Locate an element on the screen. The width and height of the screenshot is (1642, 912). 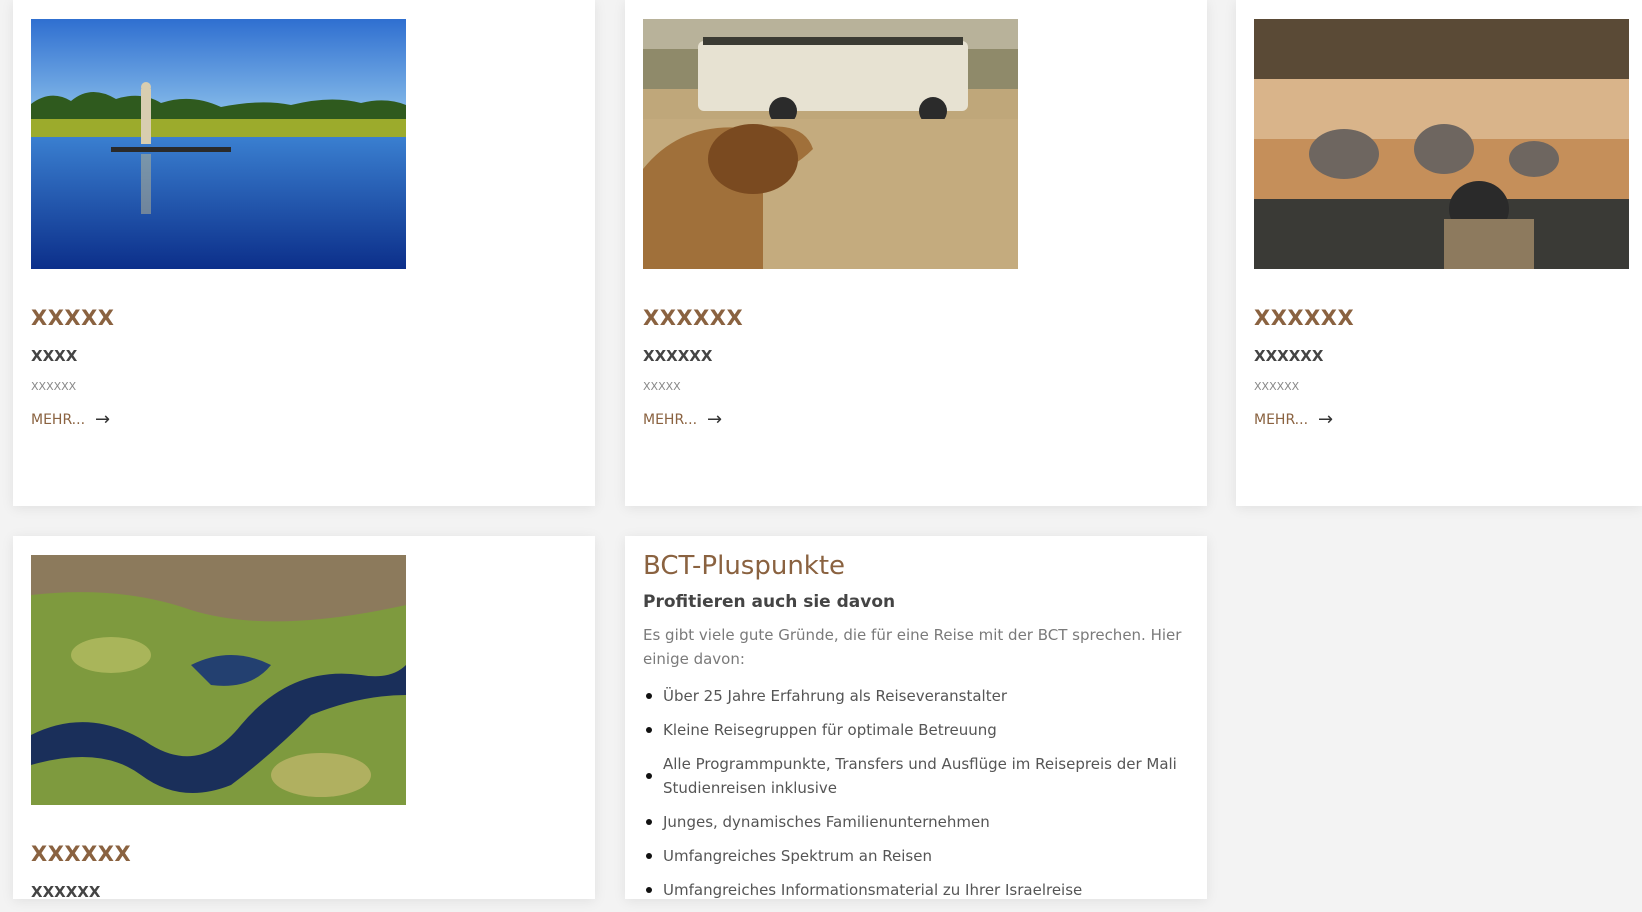
tour-card-3: XXXXXX XXXXXX XXXXXX MEHR... → is located at coordinates (1439, 253).